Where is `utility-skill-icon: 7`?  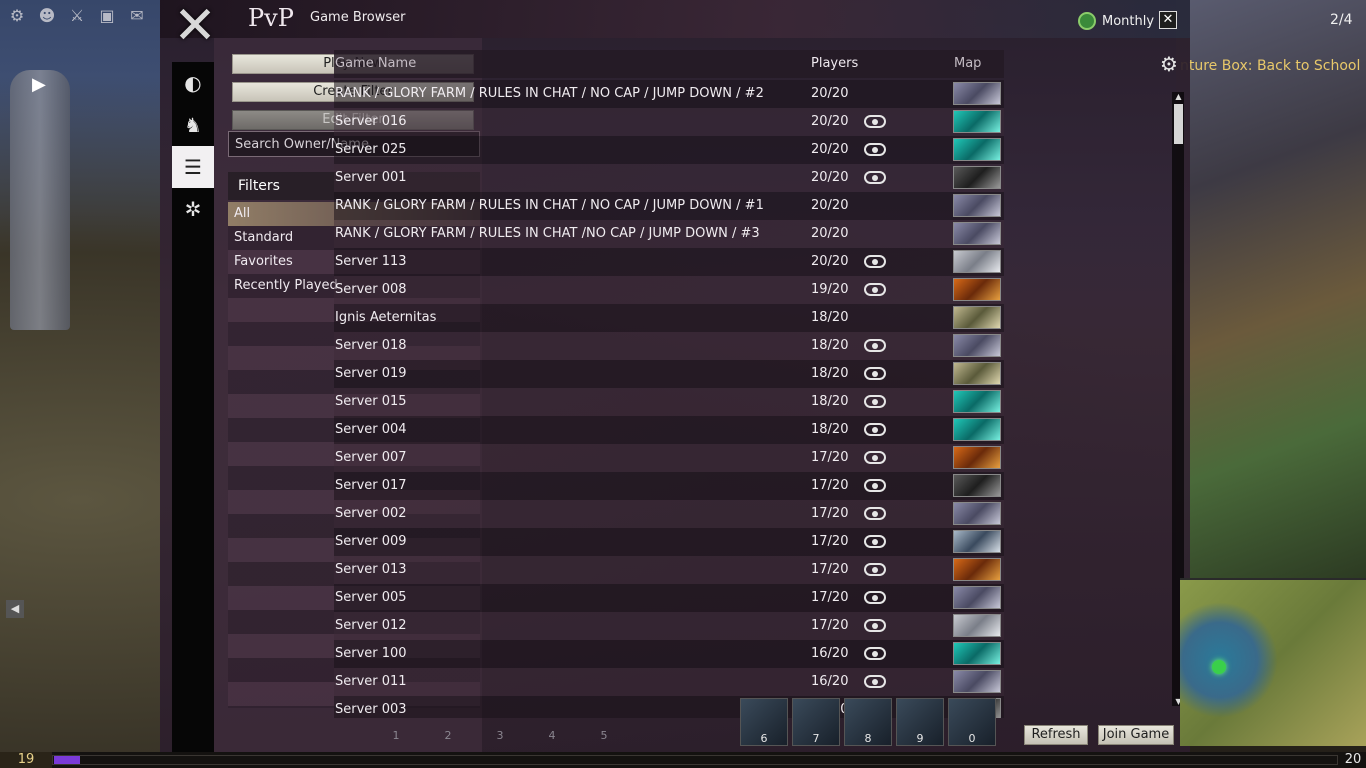 utility-skill-icon: 7 is located at coordinates (816, 722).